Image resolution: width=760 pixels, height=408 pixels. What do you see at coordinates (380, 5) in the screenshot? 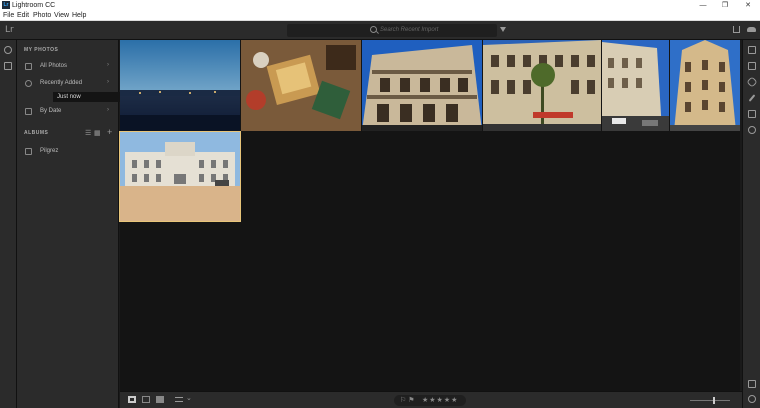
I see `window-titlebar: Lr Lightroom CC — ❐ ✕` at bounding box center [380, 5].